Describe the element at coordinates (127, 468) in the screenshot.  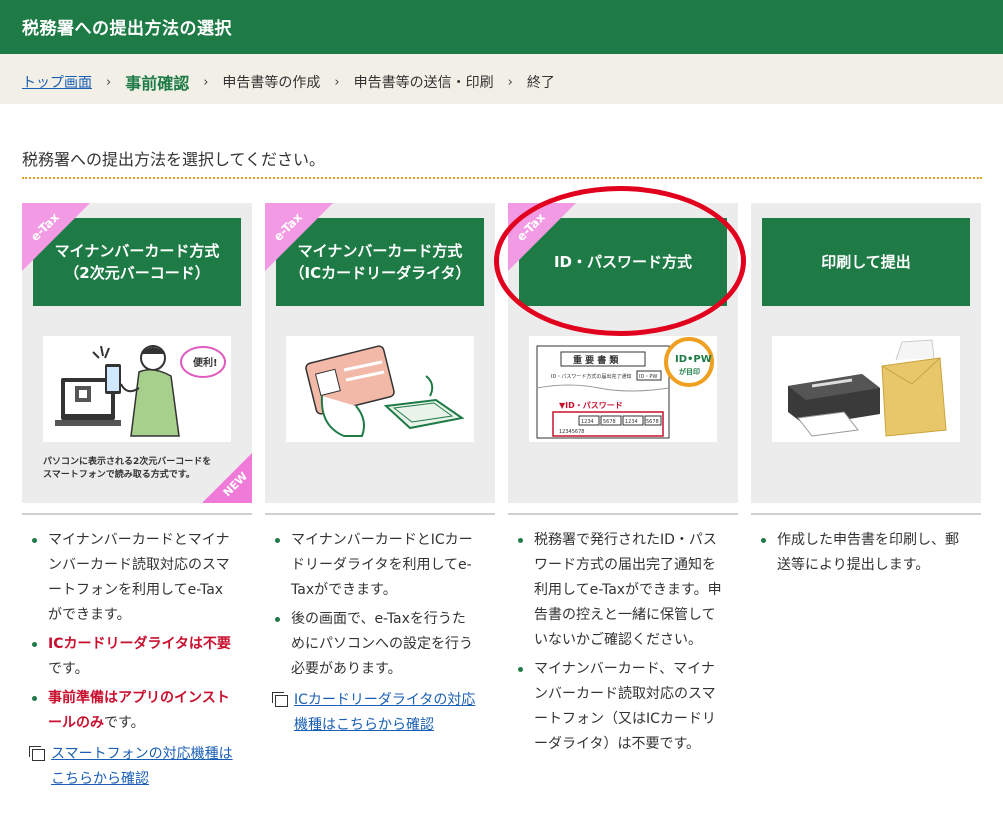
I see `card-caption: パソコンに表示される2次元バーコードをスマートフォンで読み取る方式です。` at that location.